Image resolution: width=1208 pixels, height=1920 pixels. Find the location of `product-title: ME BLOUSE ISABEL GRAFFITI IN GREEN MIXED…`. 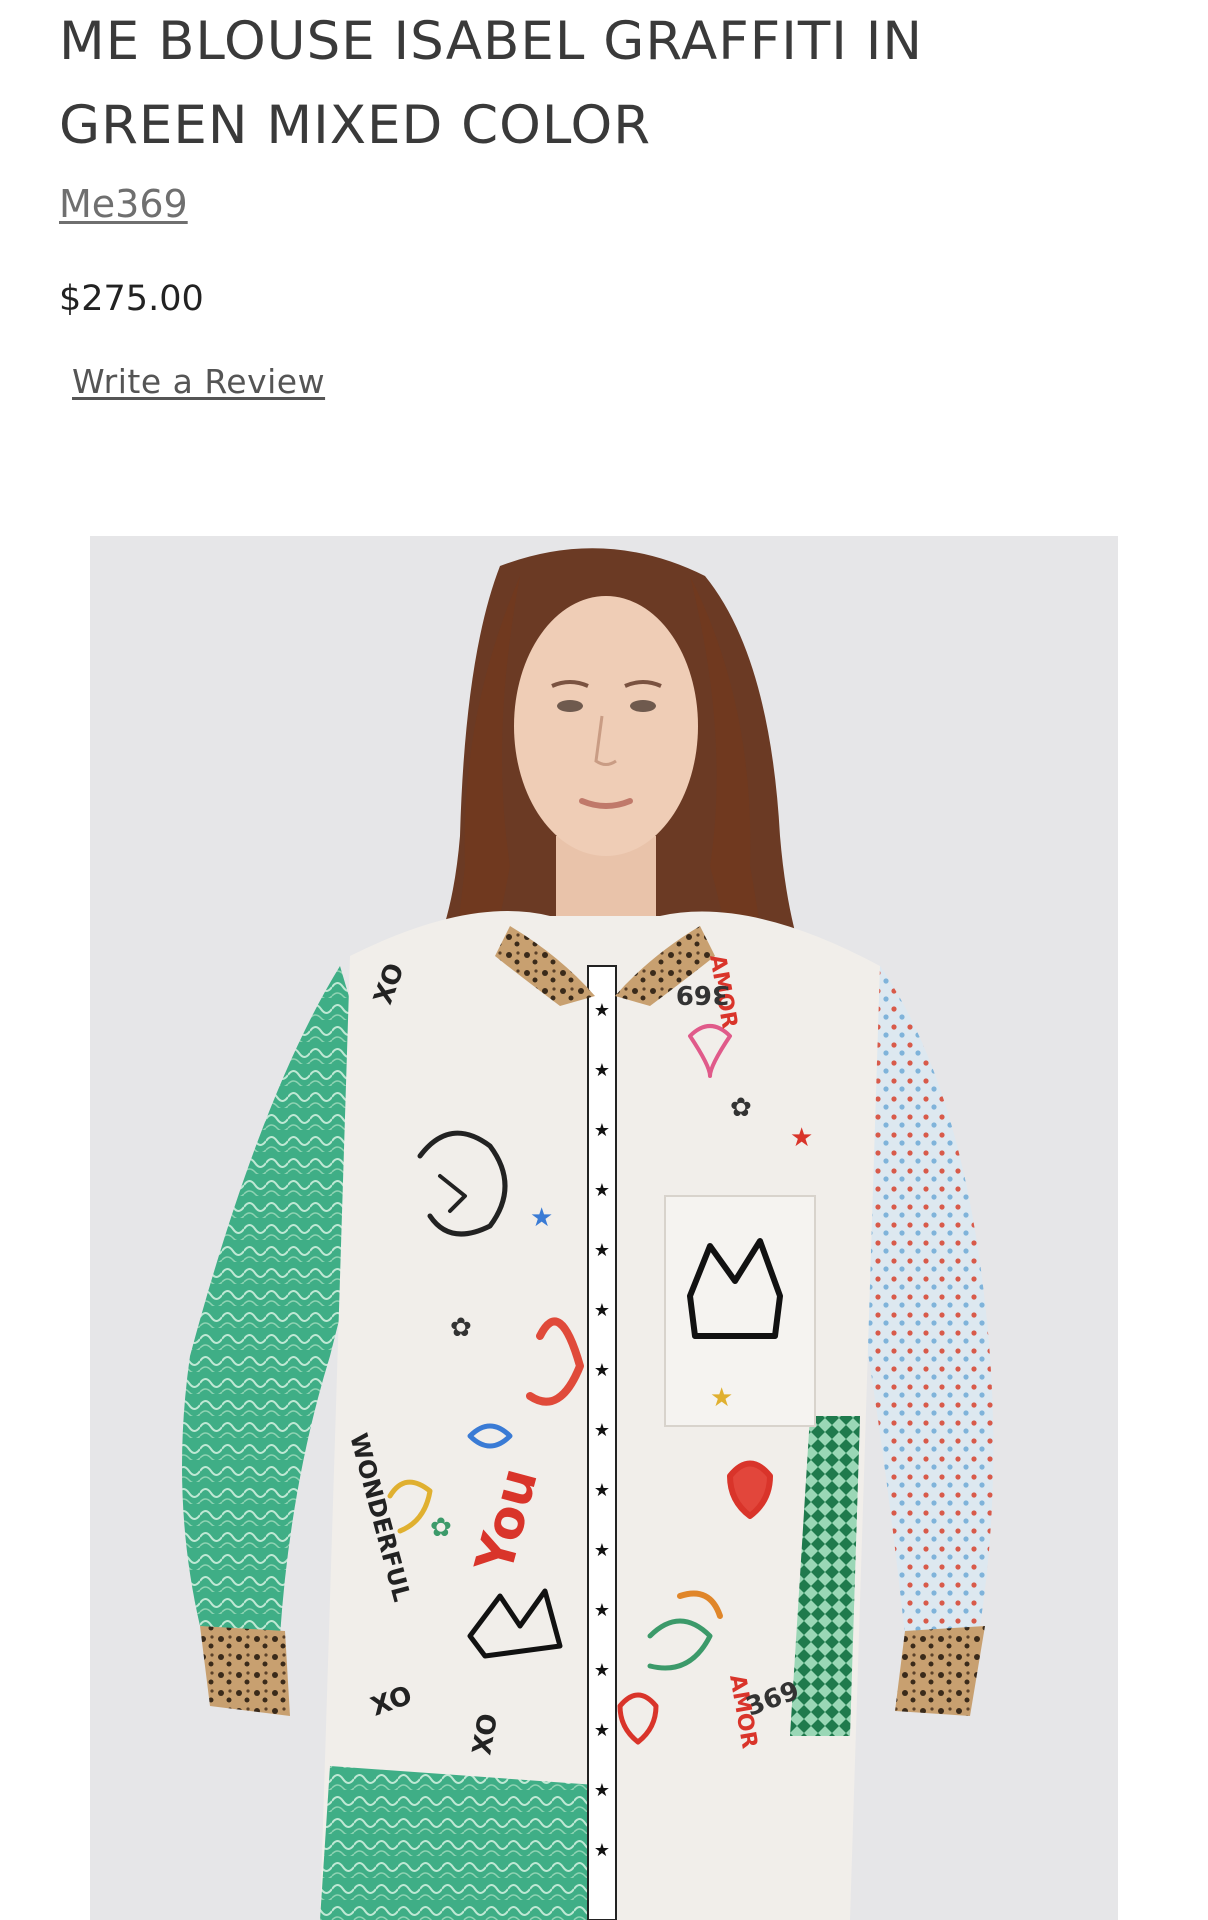

product-title: ME BLOUSE ISABEL GRAFFITI IN GREEN MIXED… is located at coordinates (599, 84).